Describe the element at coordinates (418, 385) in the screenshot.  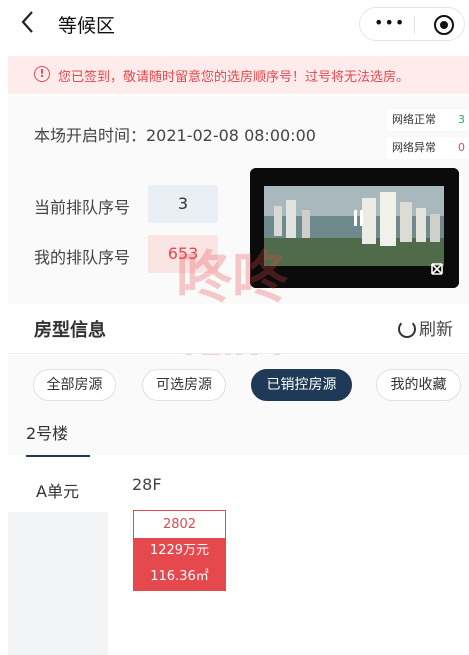
I see `filter-favorites: 我的收藏` at that location.